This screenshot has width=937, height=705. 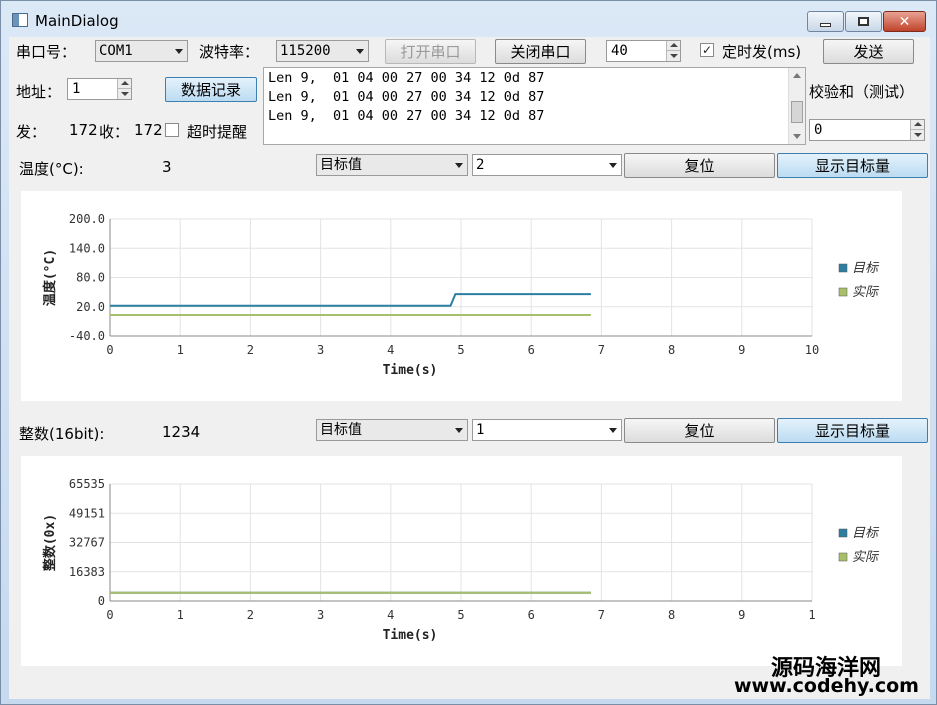 I want to click on x-tick-label: 7, so click(x=601, y=615).